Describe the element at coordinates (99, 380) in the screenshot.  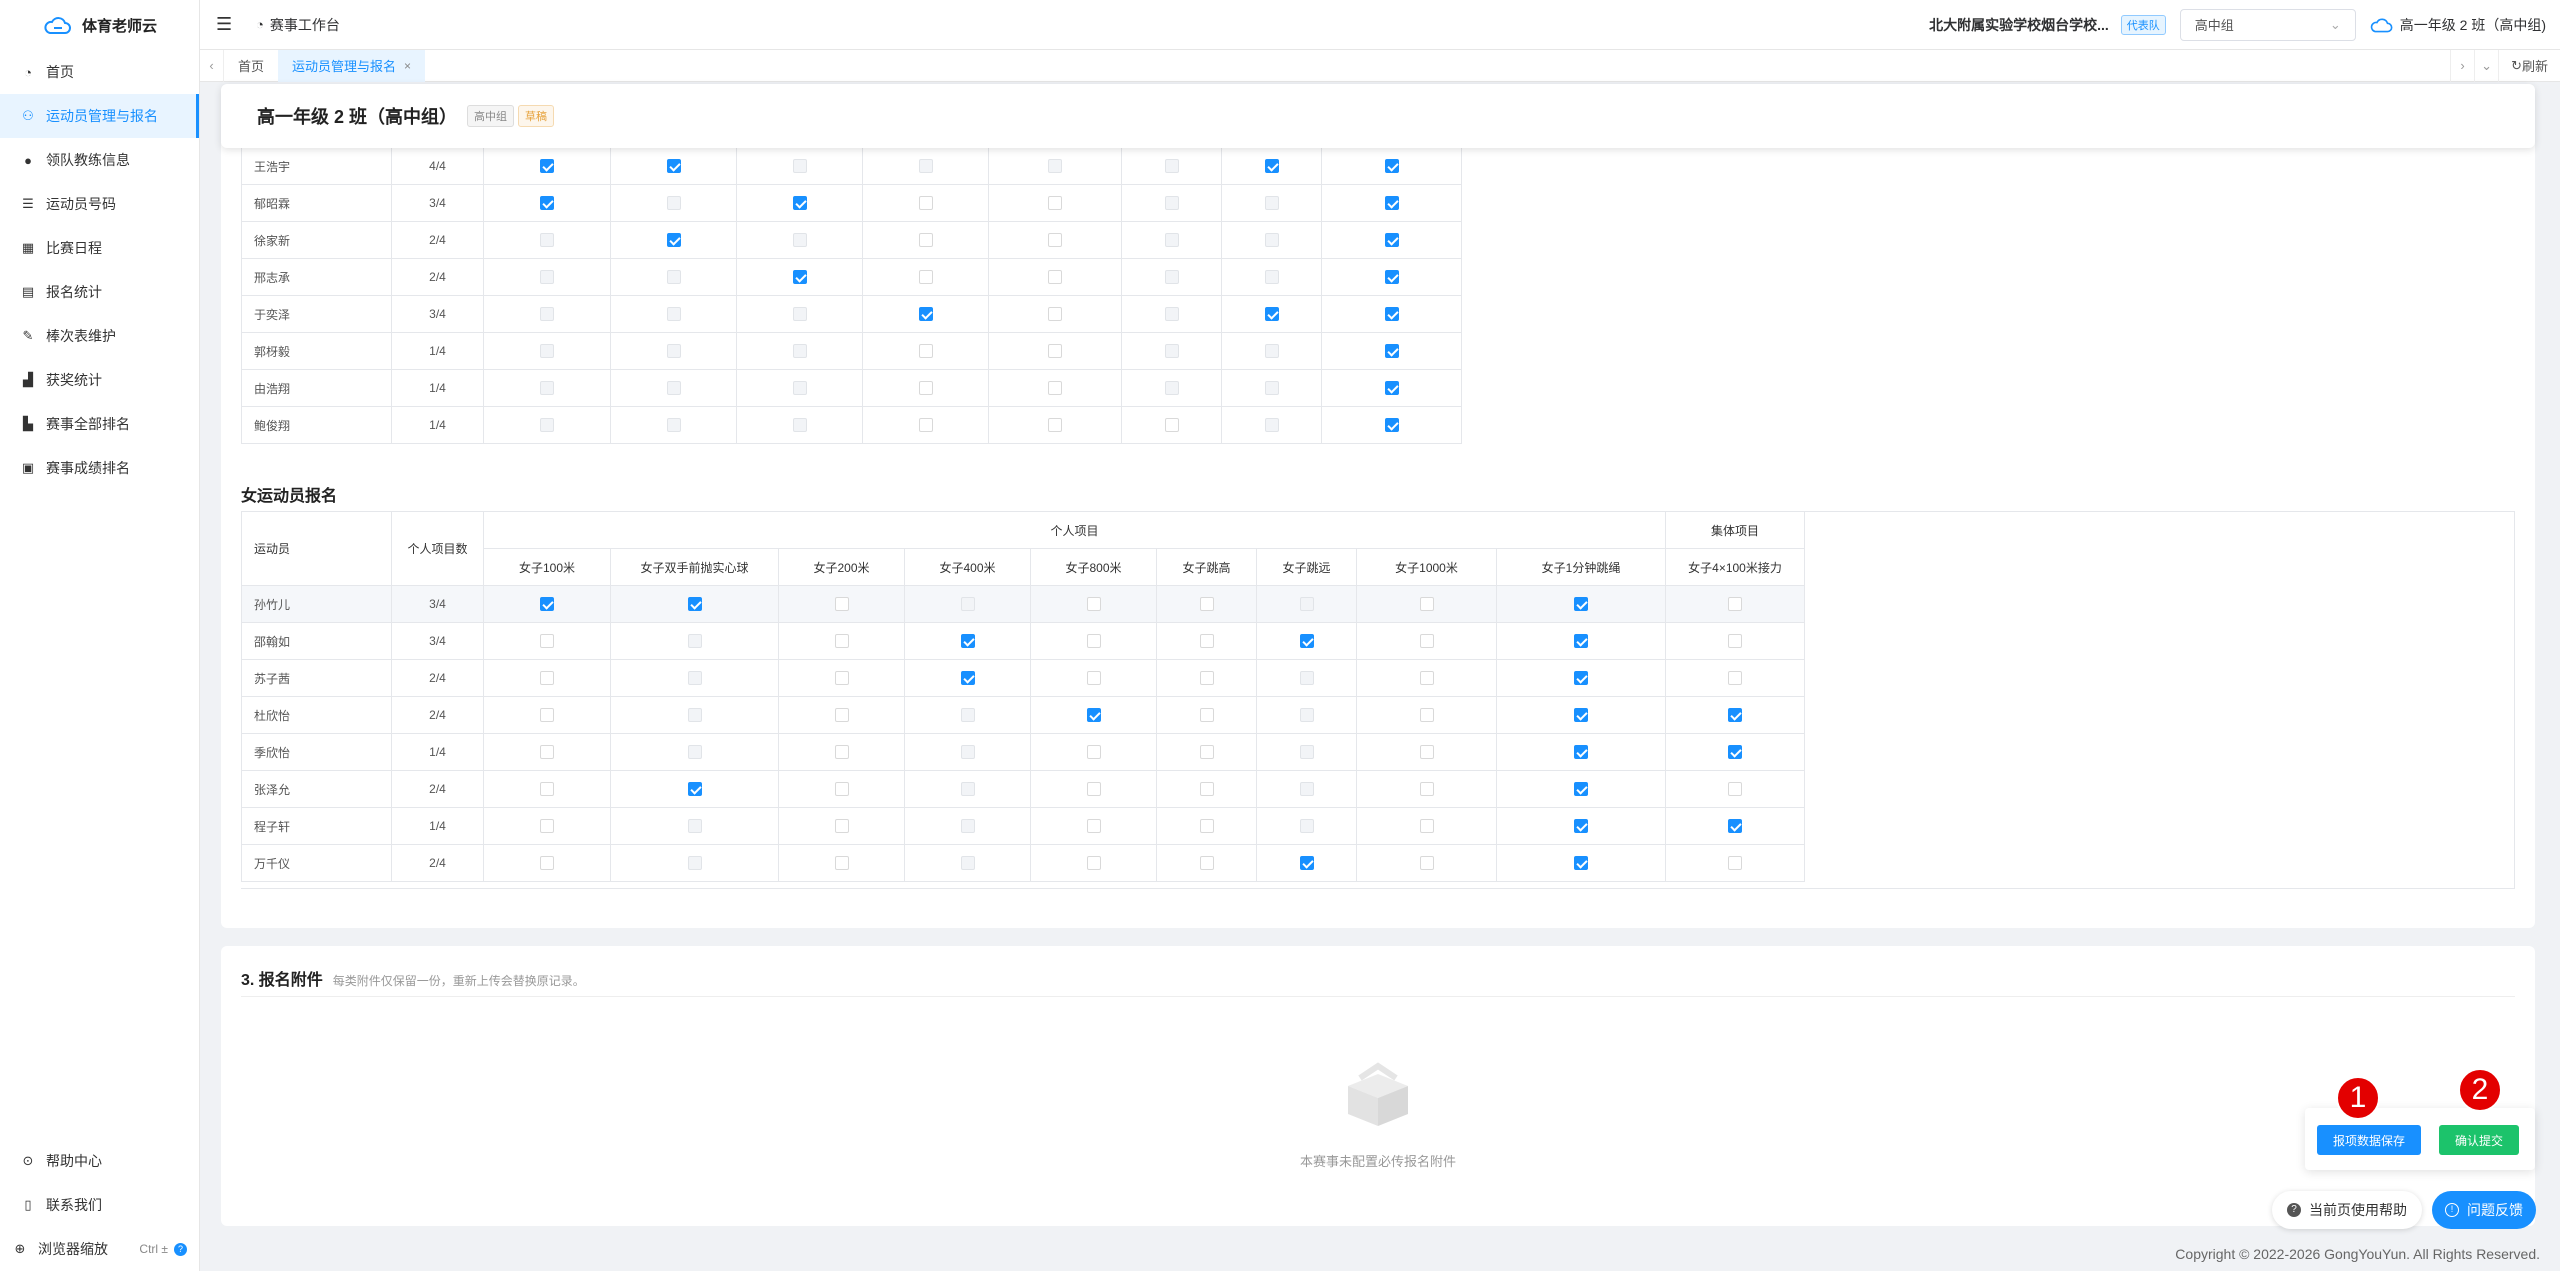
I see `sidebar-item-7: ▟ 获奖统计` at that location.